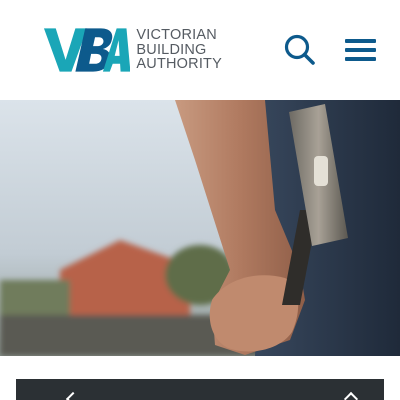 This screenshot has width=400, height=400. I want to click on logo-line-1: VICTORIAN, so click(176, 35).